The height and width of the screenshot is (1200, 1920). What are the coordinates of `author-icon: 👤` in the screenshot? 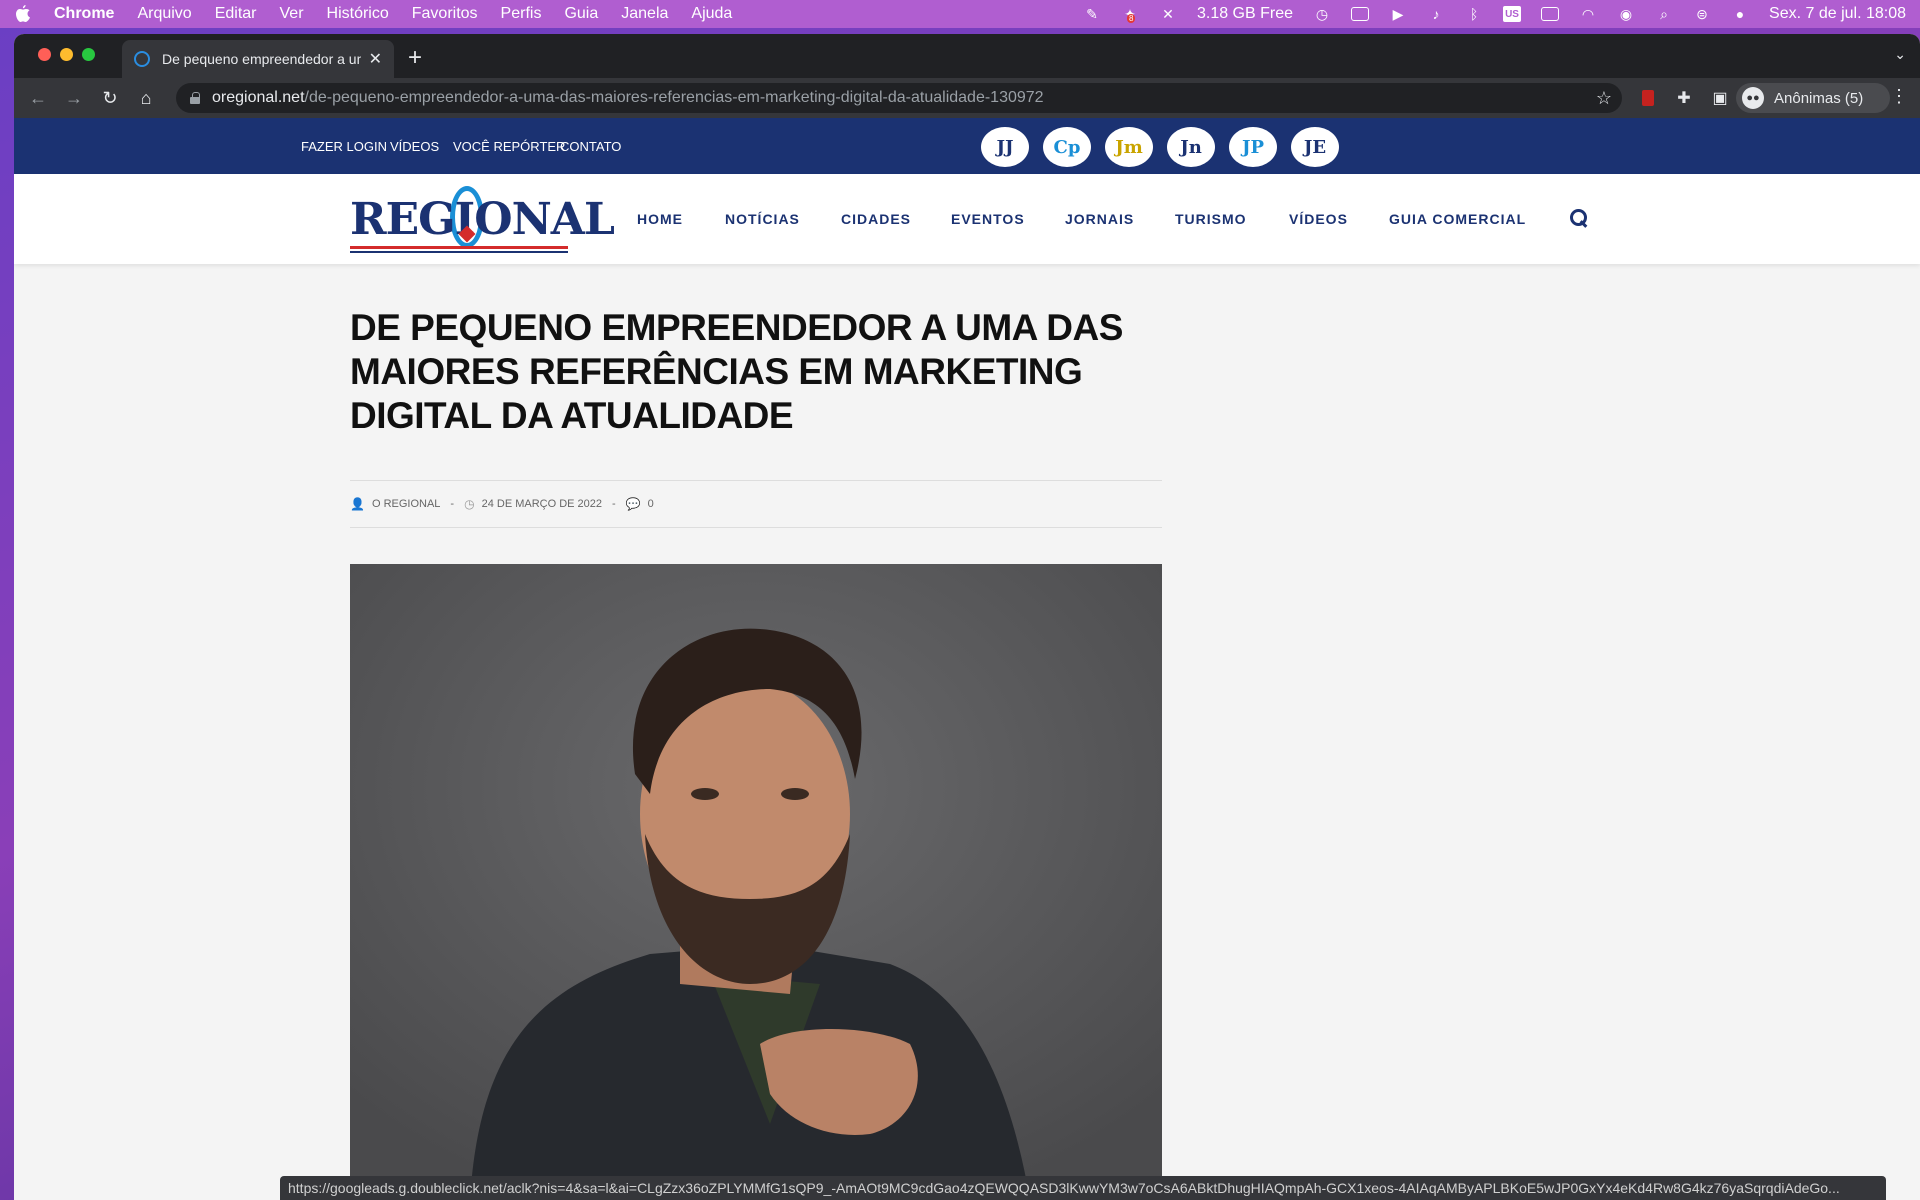 It's located at (357, 504).